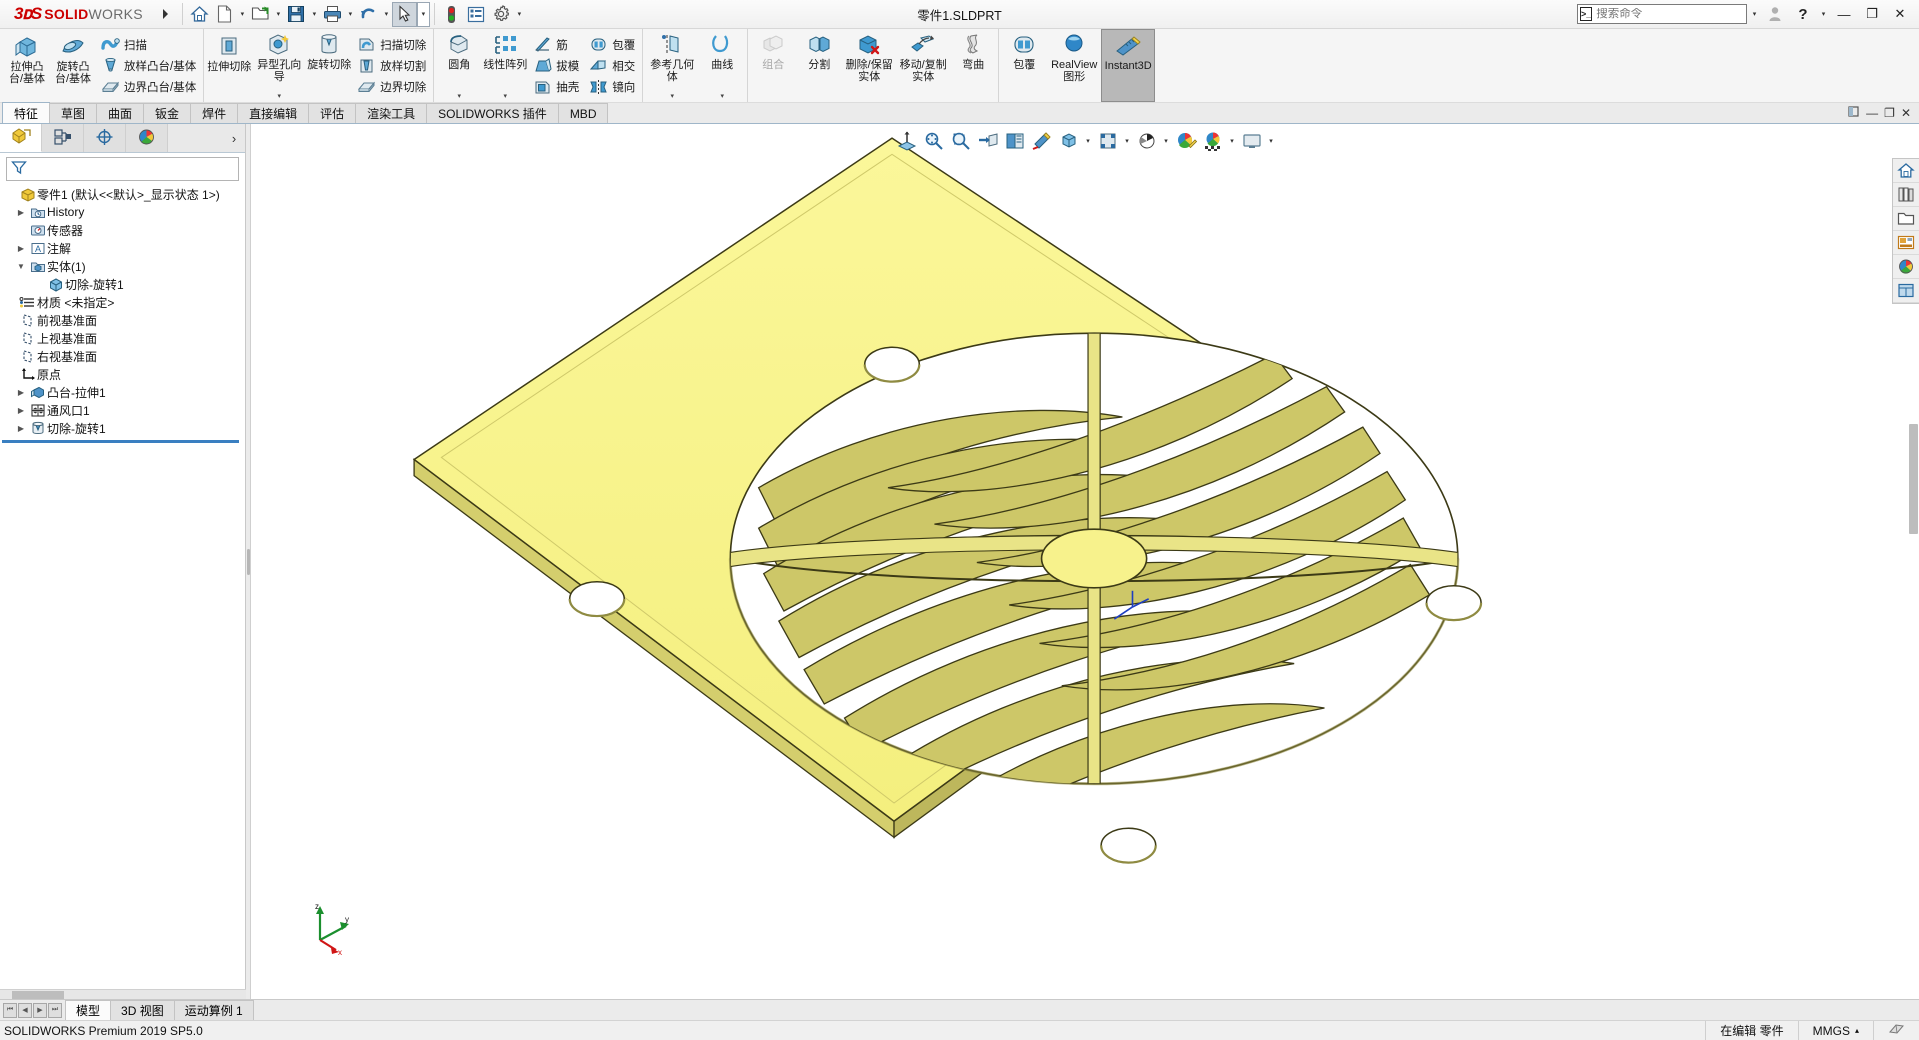 Image resolution: width=1919 pixels, height=1040 pixels. Describe the element at coordinates (1889, 113) in the screenshot. I see `viewport-restore-button: ❐` at that location.